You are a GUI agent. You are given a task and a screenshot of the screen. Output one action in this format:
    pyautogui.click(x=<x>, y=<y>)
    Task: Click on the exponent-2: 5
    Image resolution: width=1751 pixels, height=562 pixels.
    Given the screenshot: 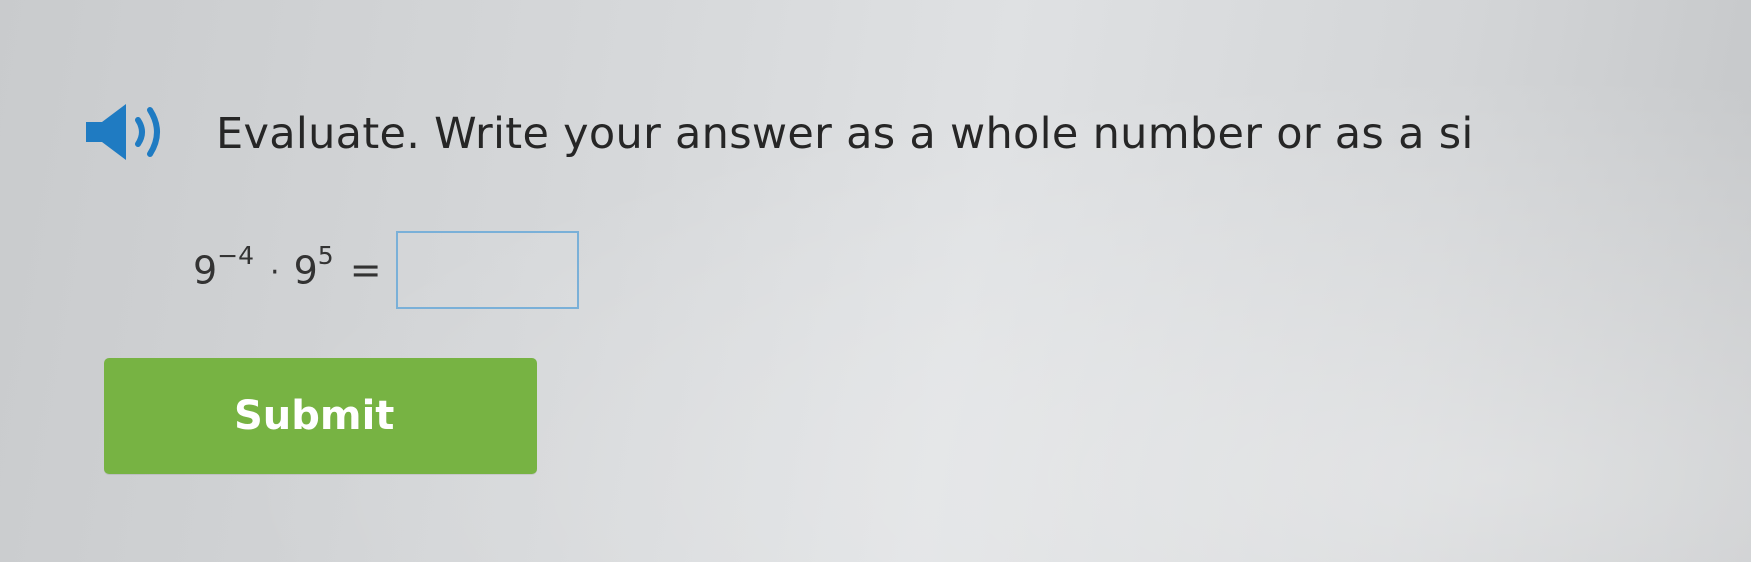 What is the action you would take?
    pyautogui.click(x=325, y=256)
    